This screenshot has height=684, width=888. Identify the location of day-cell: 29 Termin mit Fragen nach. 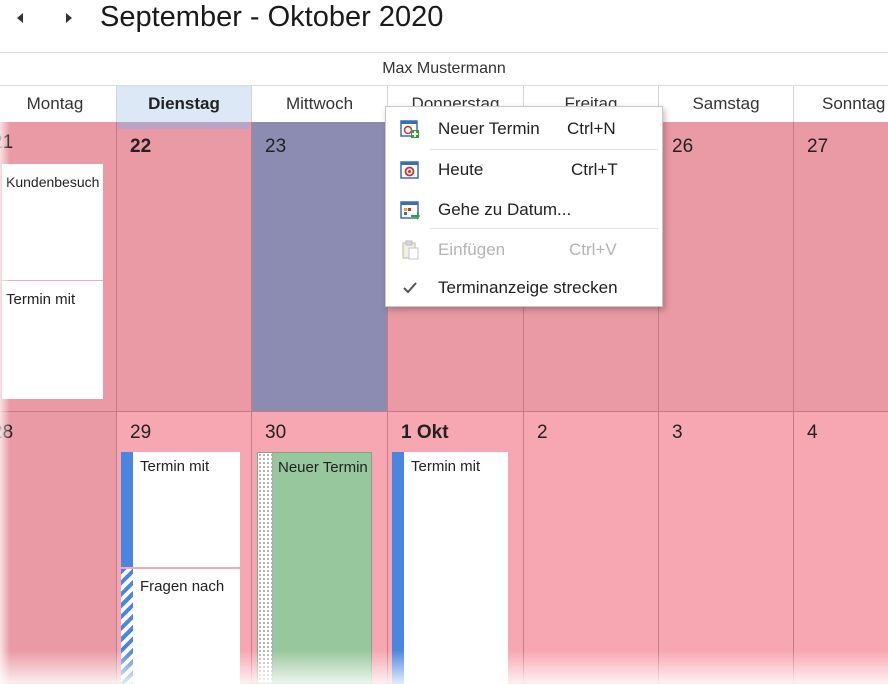
(184, 548).